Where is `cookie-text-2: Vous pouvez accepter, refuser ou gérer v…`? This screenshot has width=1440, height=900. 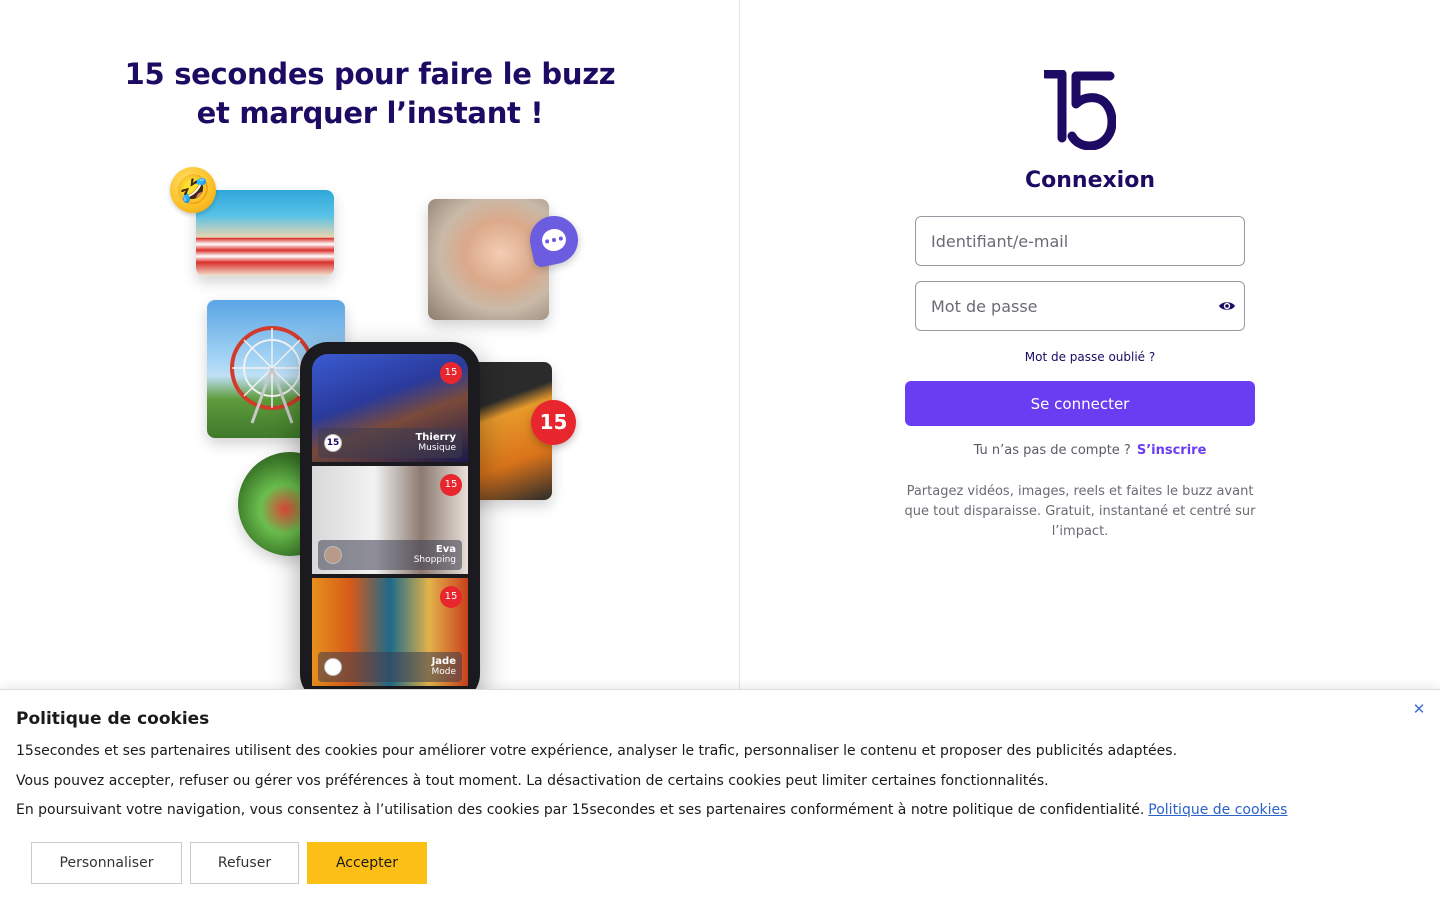 cookie-text-2: Vous pouvez accepter, refuser ou gérer v… is located at coordinates (532, 781).